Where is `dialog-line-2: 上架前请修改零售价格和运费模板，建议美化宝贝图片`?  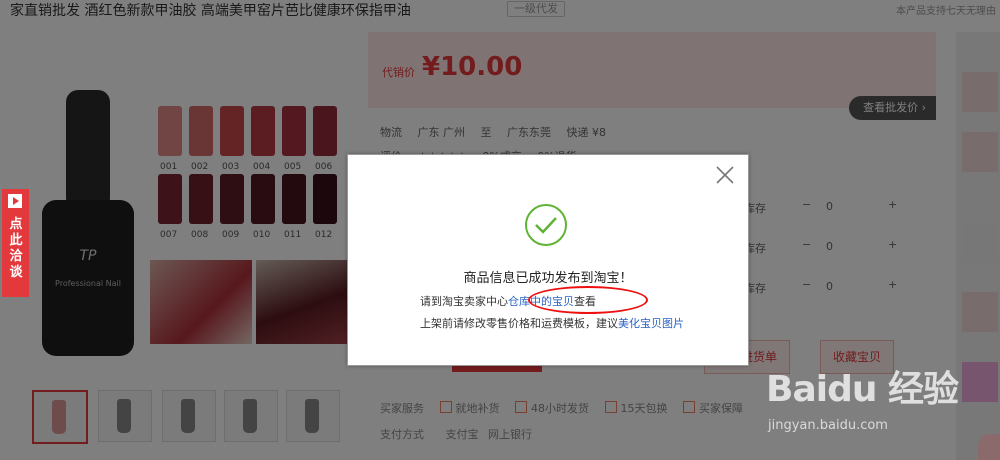 dialog-line-2: 上架前请修改零售价格和运费模板，建议美化宝贝图片 is located at coordinates (552, 323).